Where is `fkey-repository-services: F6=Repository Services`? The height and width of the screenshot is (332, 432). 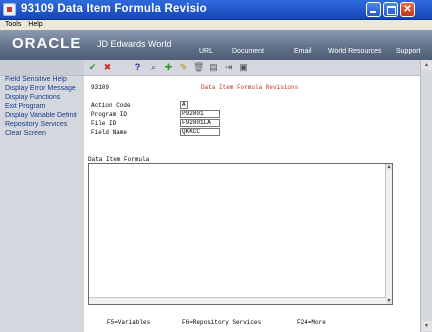
fkey-repository-services: F6=Repository Services is located at coordinates (221, 322).